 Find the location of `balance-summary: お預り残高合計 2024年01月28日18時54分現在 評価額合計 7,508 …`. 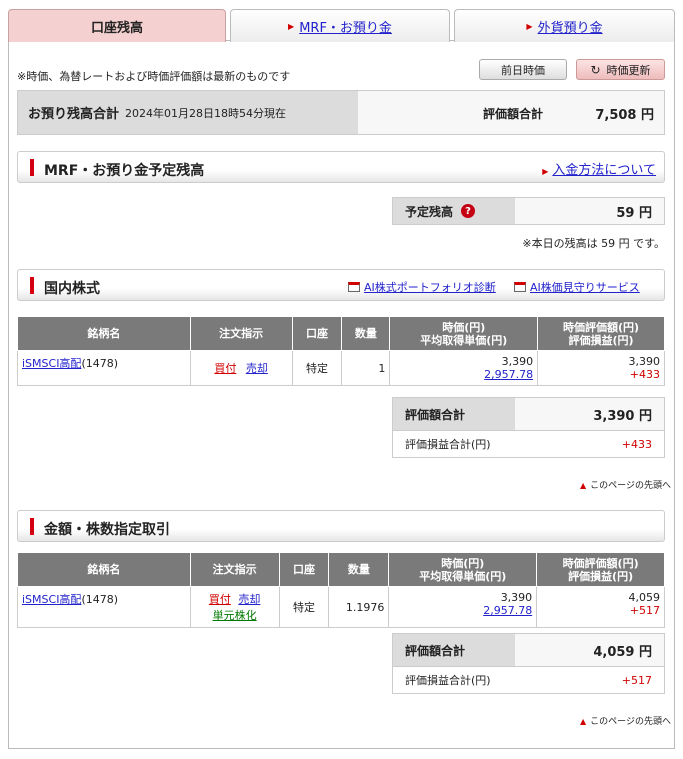

balance-summary: お預り残高合計 2024年01月28日18時54分現在 評価額合計 7,508 … is located at coordinates (341, 112).